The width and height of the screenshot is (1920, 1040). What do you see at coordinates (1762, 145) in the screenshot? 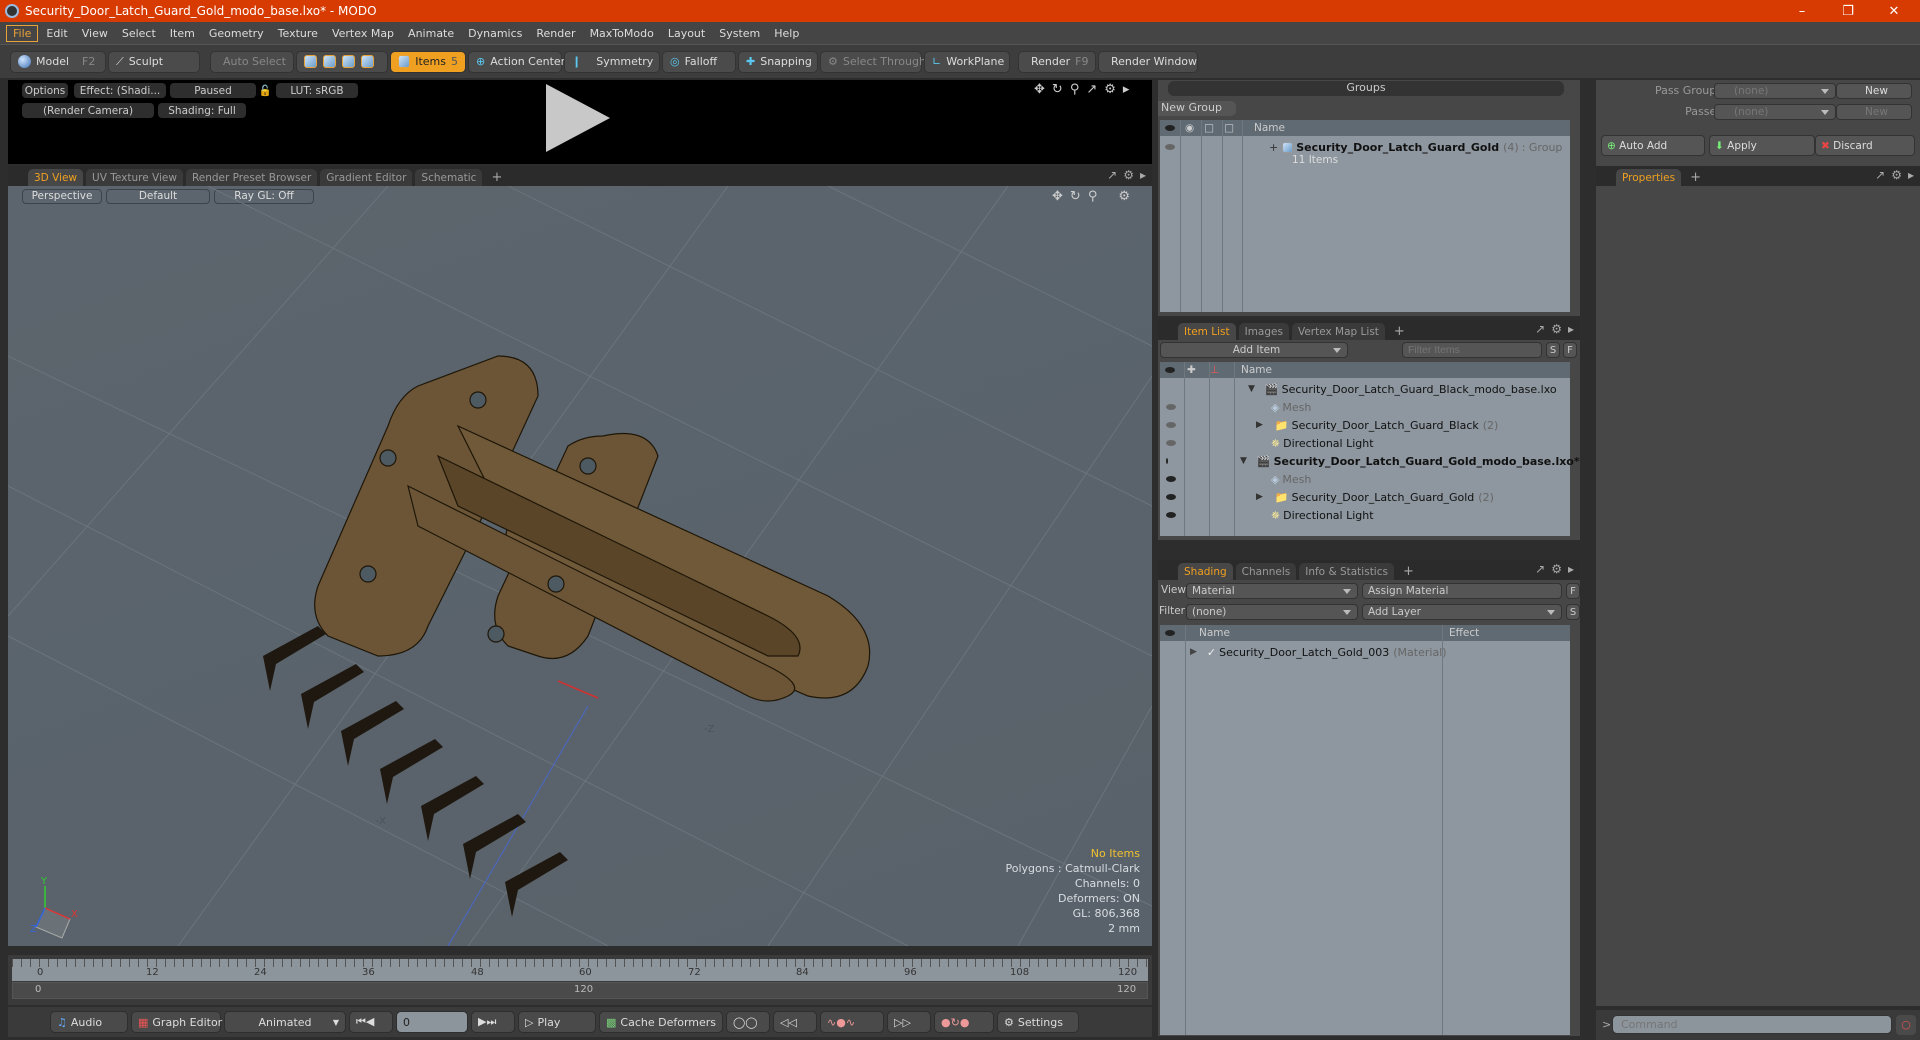
I see `apply-button: ⬇ Apply` at bounding box center [1762, 145].